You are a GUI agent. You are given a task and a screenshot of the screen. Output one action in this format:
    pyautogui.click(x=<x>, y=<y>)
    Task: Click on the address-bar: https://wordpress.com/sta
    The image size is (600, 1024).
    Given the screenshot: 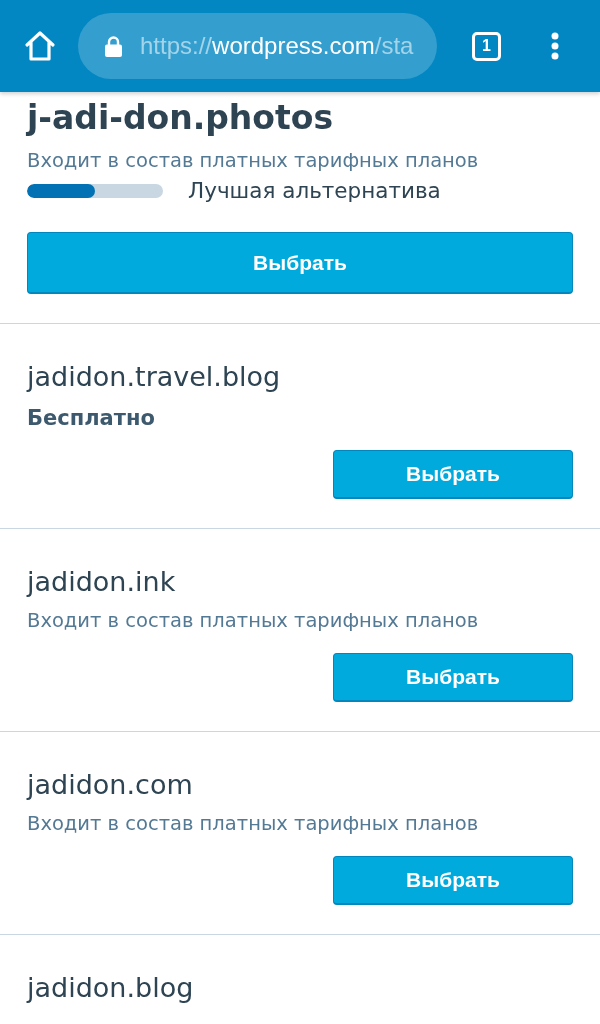 What is the action you would take?
    pyautogui.click(x=257, y=46)
    